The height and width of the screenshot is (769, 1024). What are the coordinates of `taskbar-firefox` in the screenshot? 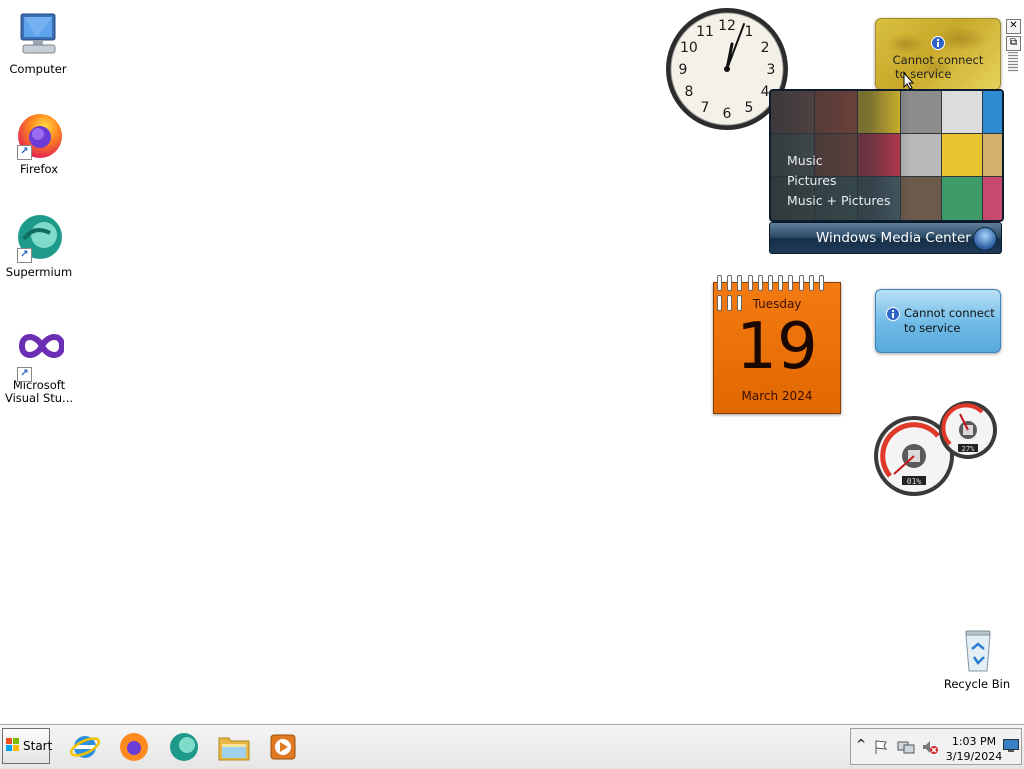 It's located at (134, 747).